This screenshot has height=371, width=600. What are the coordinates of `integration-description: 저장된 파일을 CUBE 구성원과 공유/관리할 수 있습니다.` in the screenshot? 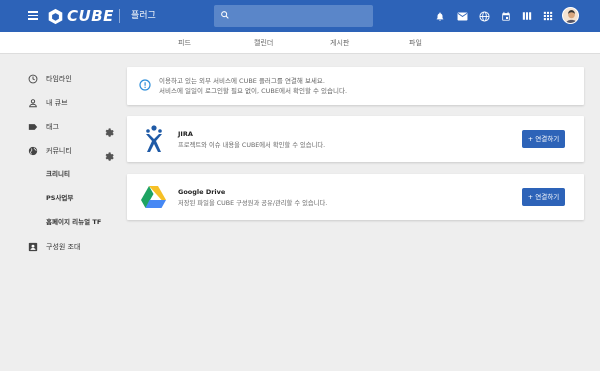 It's located at (253, 203).